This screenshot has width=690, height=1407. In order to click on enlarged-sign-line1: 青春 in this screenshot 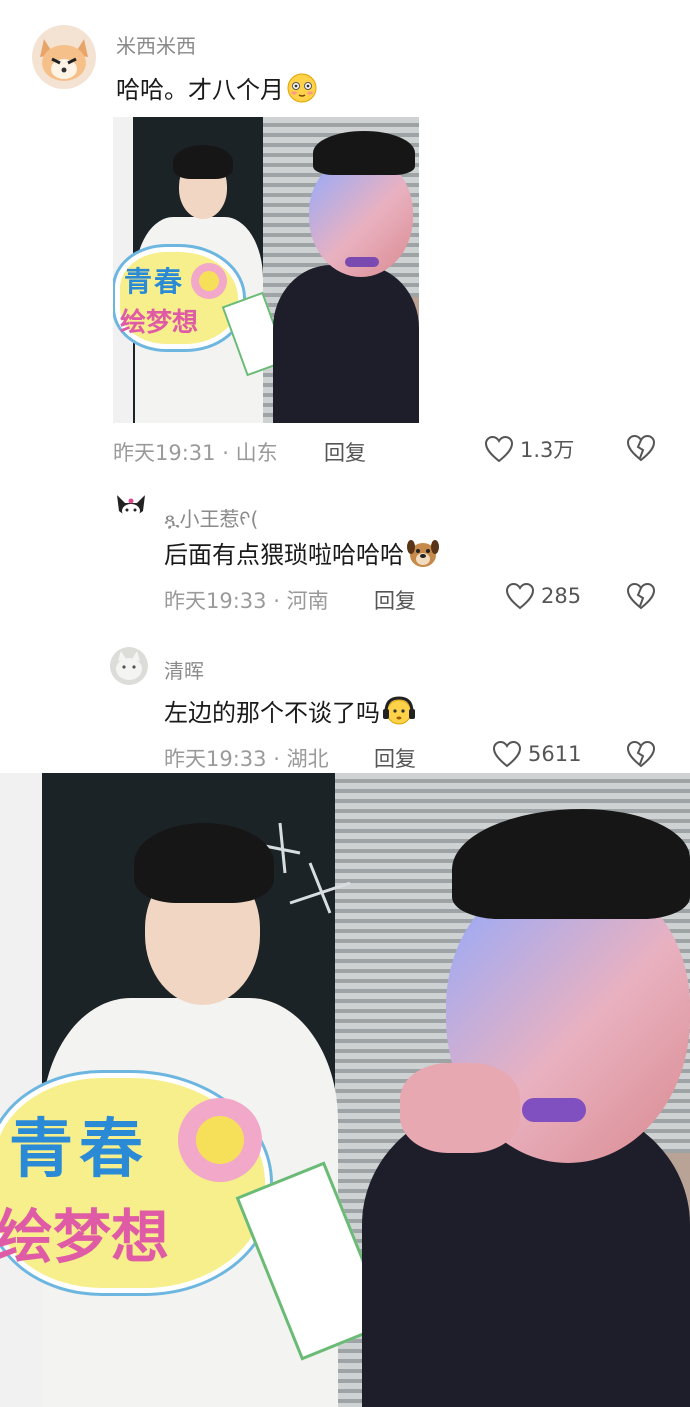, I will do `click(79, 1150)`.